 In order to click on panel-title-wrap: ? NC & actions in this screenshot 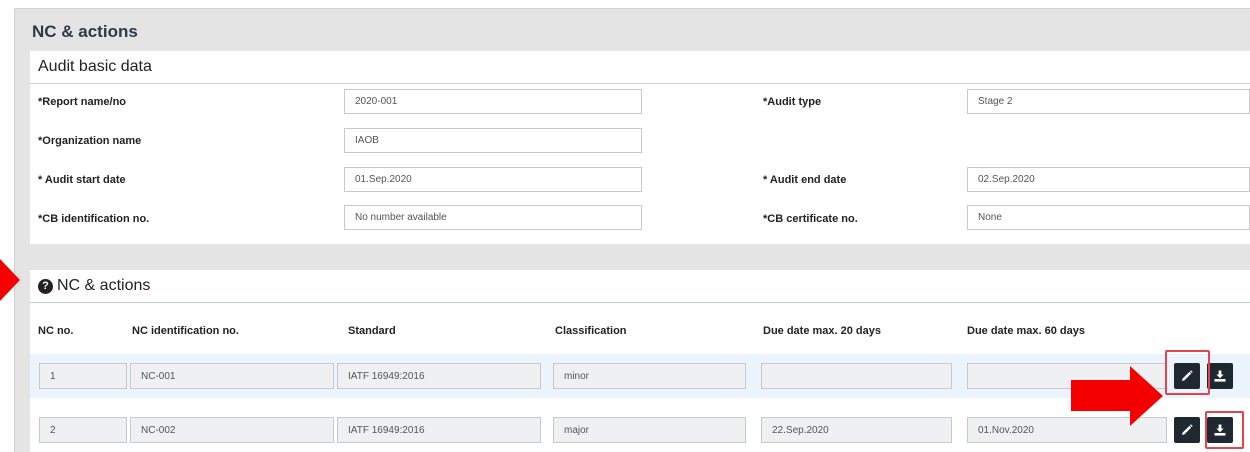, I will do `click(94, 286)`.